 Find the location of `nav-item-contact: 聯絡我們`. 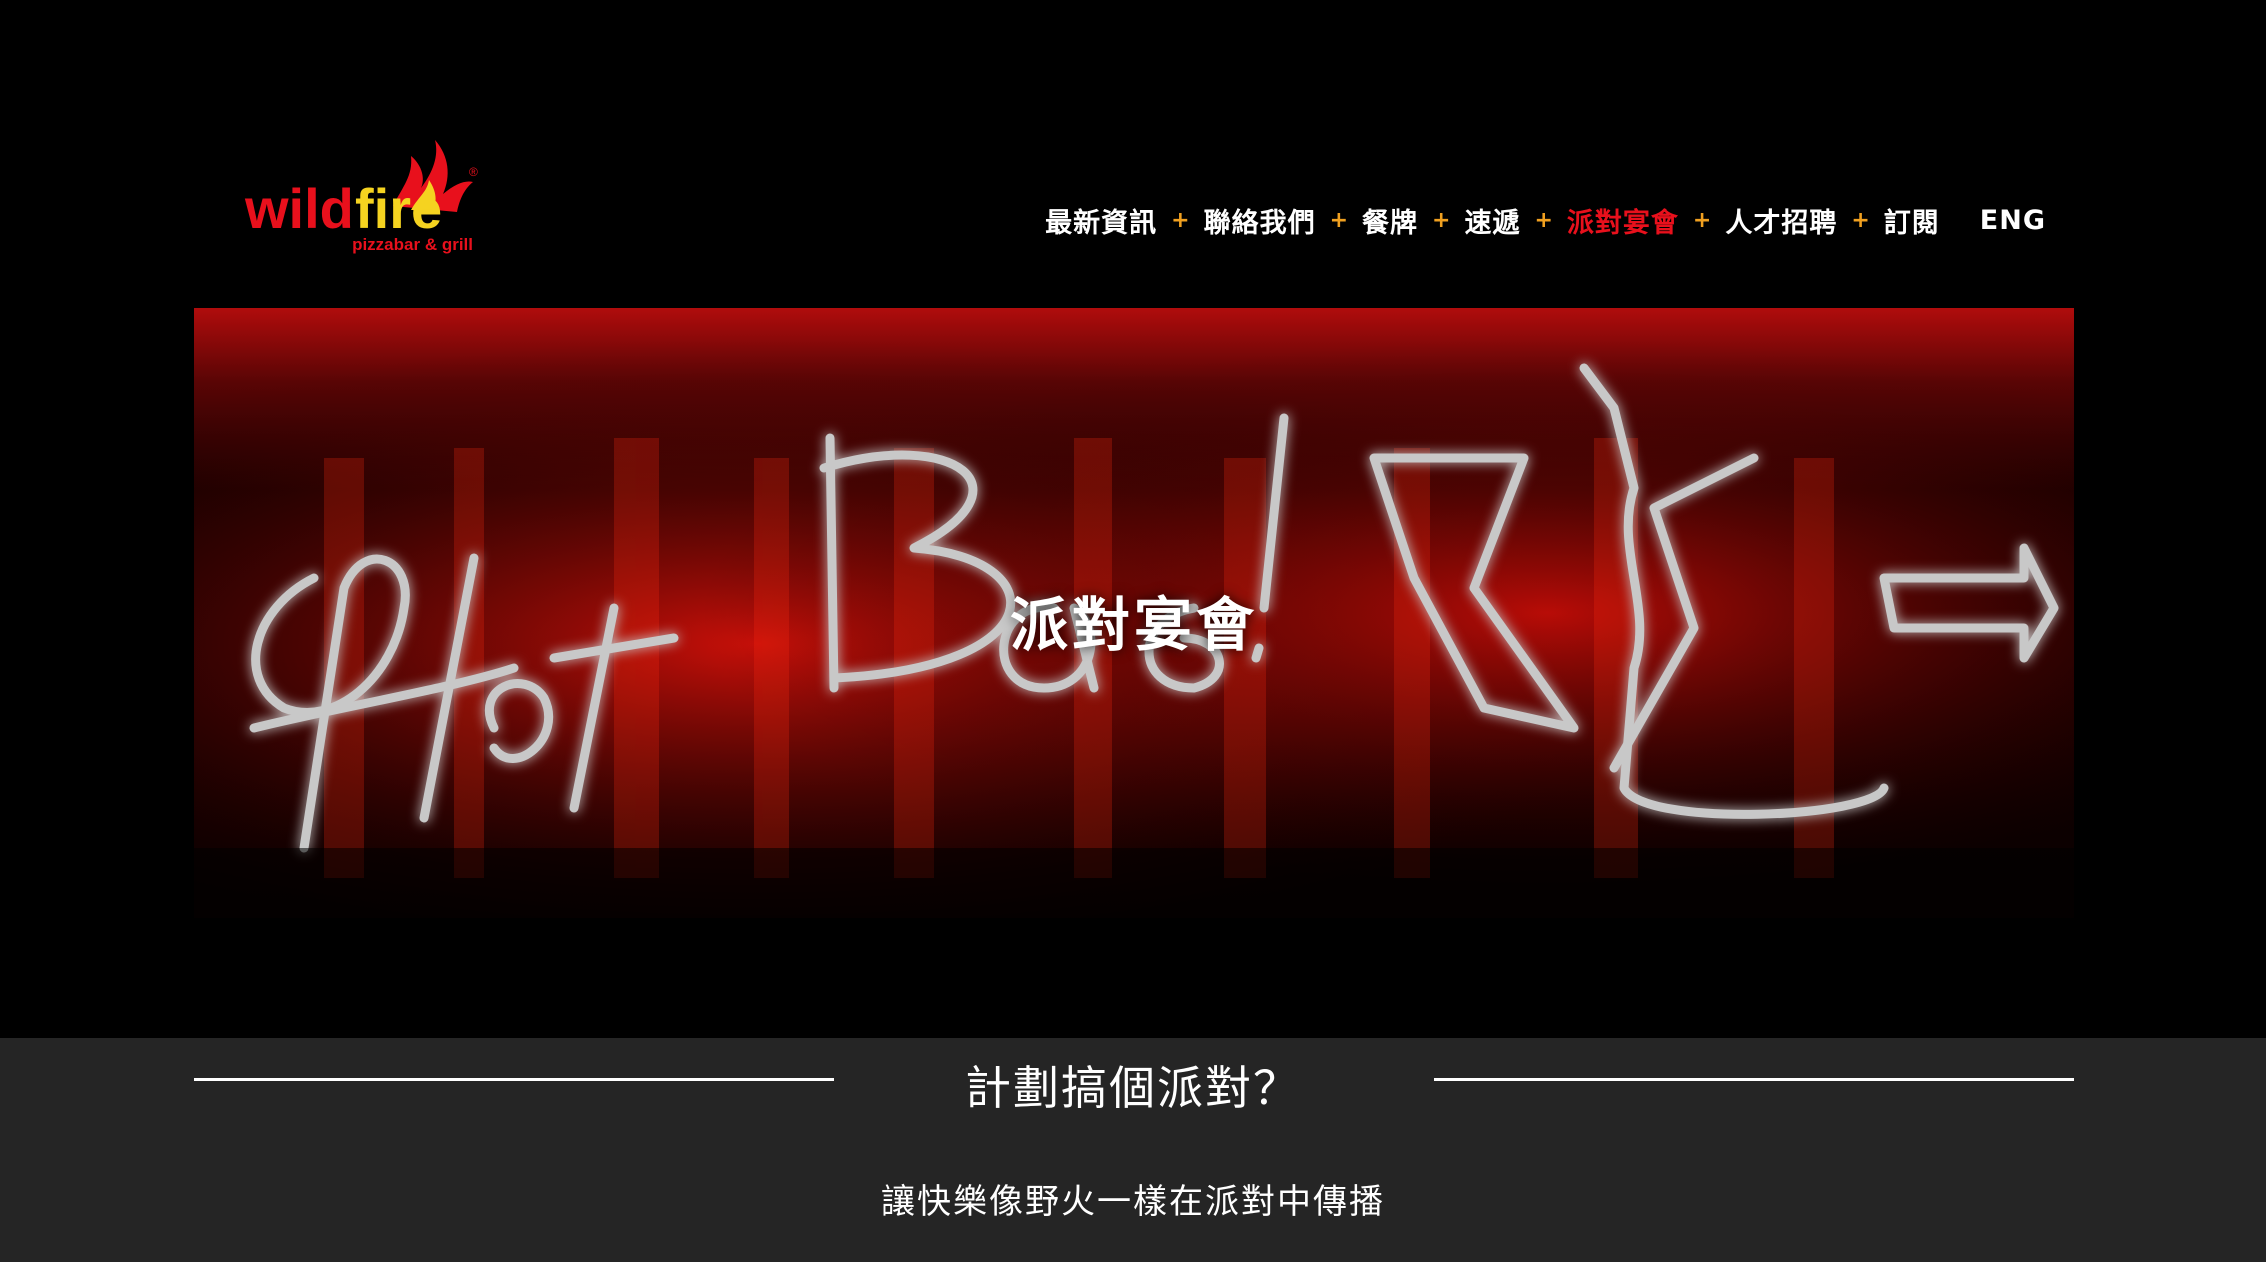

nav-item-contact: 聯絡我們 is located at coordinates (1260, 220).